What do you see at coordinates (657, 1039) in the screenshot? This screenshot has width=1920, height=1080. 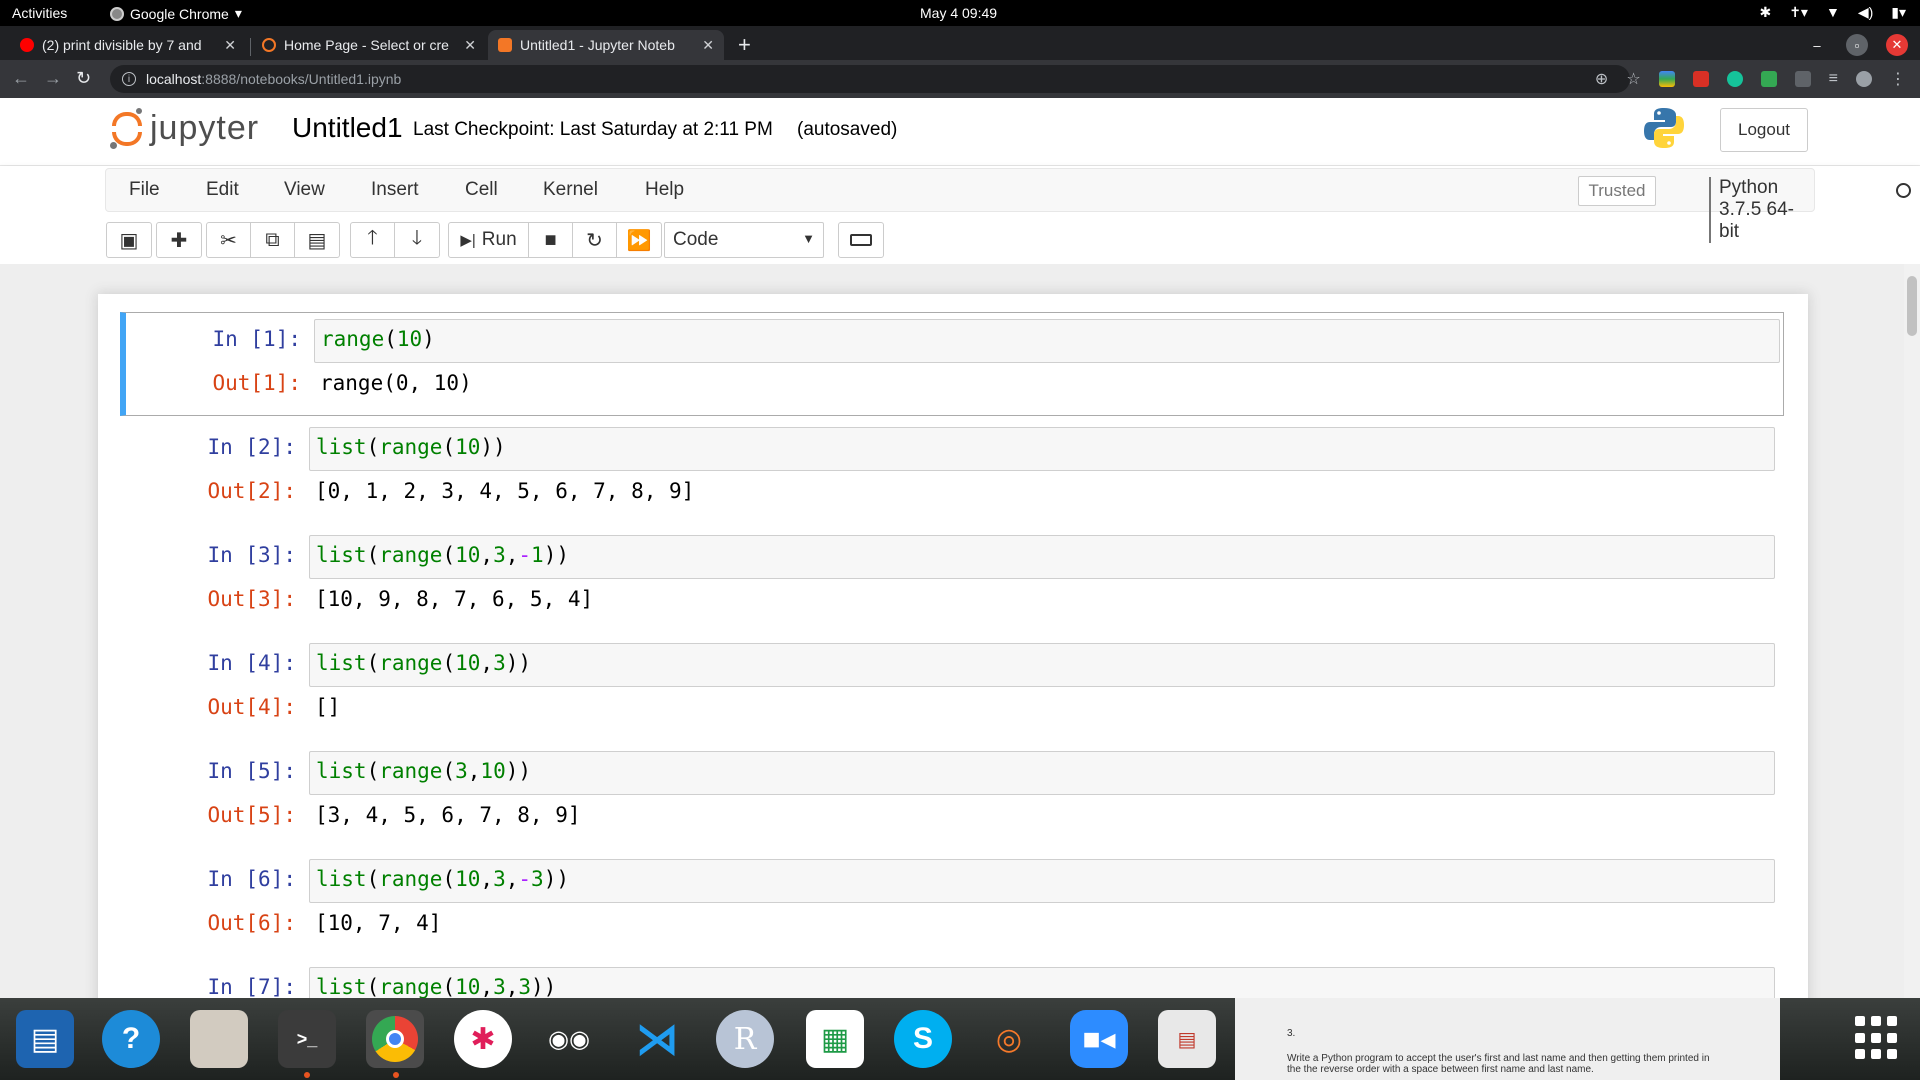 I see `vscode-icon: ⋊` at bounding box center [657, 1039].